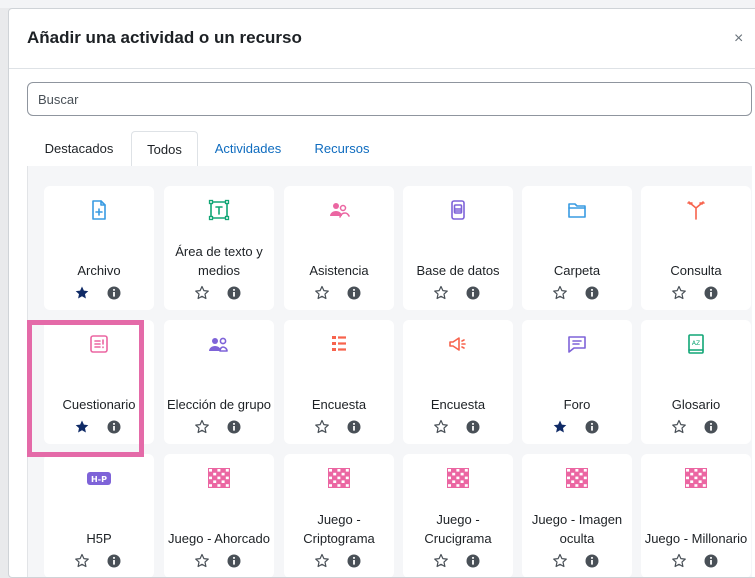  Describe the element at coordinates (339, 529) in the screenshot. I see `activity-name: Juego - Criptograma` at that location.